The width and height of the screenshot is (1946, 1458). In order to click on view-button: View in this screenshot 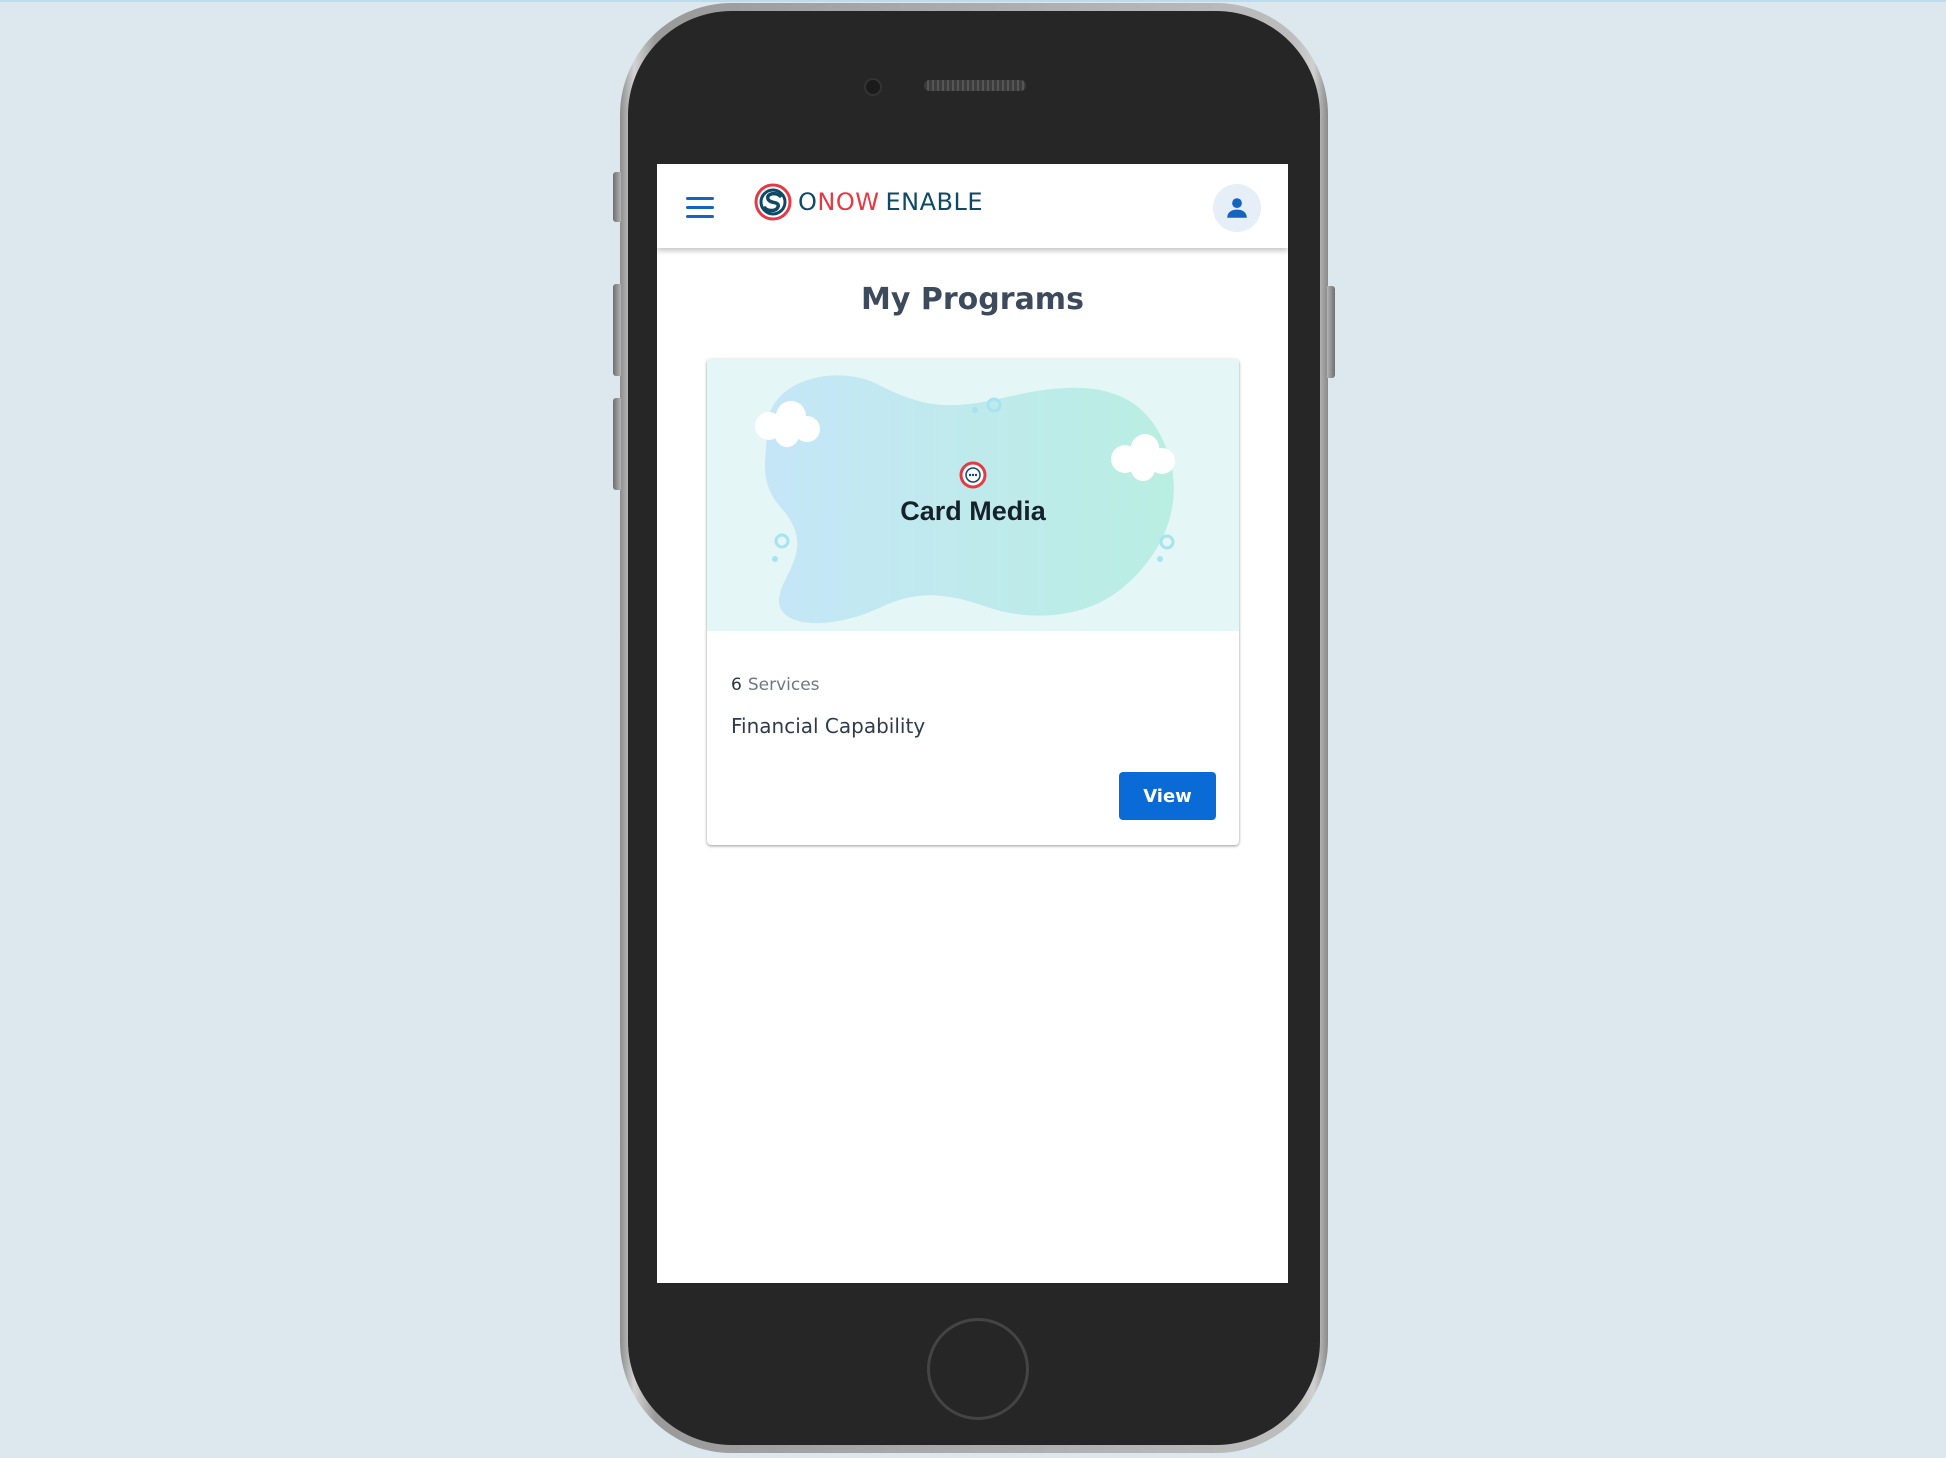, I will do `click(1167, 796)`.